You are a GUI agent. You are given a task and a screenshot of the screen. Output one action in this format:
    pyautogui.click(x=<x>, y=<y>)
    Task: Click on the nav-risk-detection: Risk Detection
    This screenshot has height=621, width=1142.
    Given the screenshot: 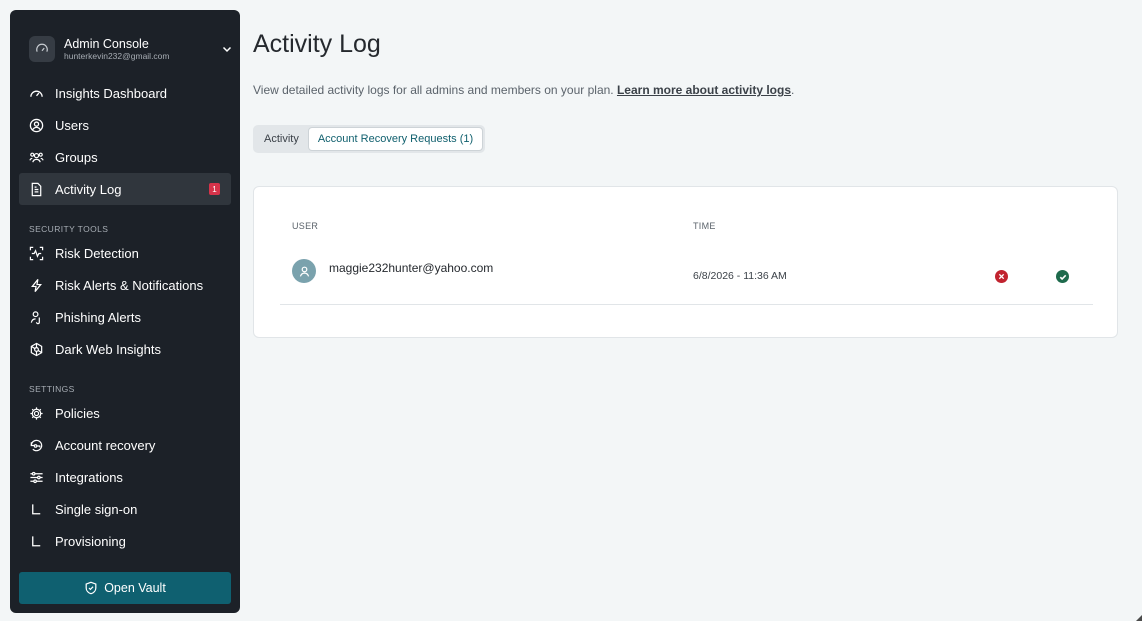 What is the action you would take?
    pyautogui.click(x=125, y=253)
    